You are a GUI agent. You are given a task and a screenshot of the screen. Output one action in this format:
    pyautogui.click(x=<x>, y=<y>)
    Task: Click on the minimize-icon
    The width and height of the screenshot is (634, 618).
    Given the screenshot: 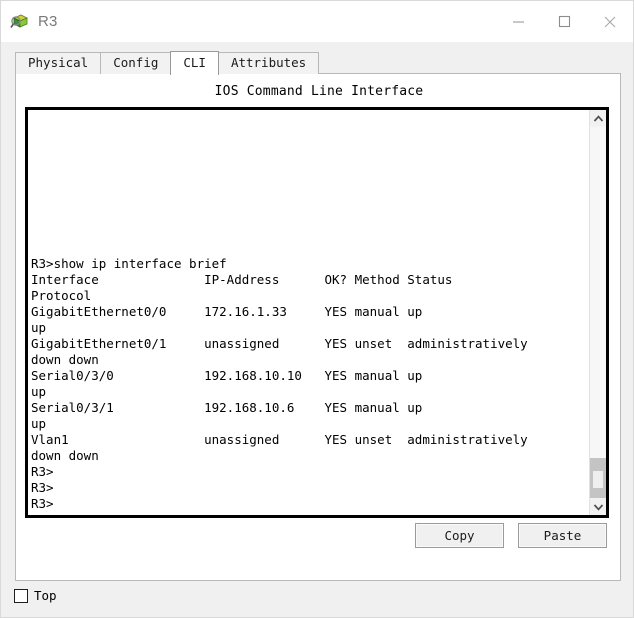 What is the action you would take?
    pyautogui.click(x=518, y=21)
    